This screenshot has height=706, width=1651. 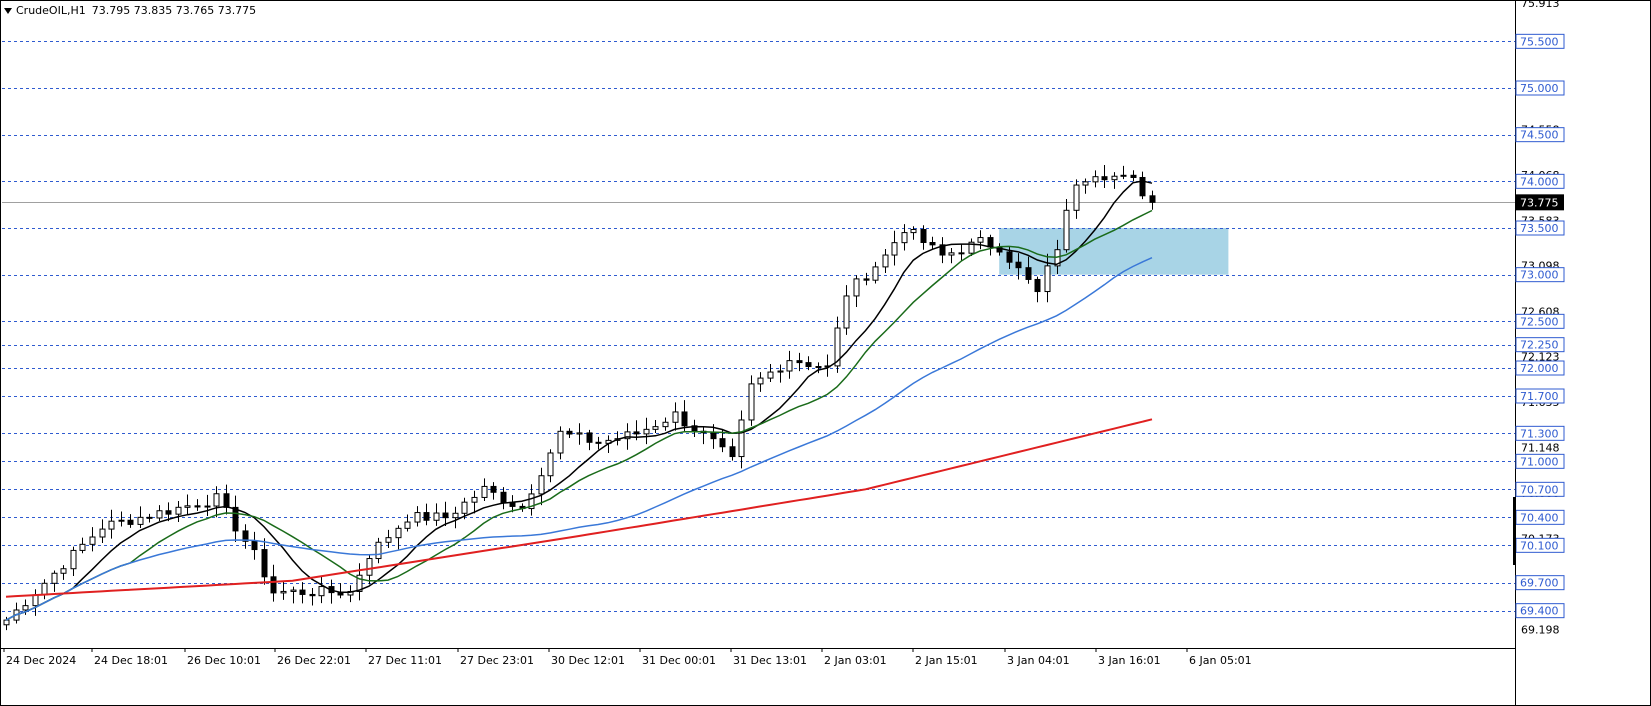 What do you see at coordinates (1540, 448) in the screenshot?
I see `price-scale-label: 71.148` at bounding box center [1540, 448].